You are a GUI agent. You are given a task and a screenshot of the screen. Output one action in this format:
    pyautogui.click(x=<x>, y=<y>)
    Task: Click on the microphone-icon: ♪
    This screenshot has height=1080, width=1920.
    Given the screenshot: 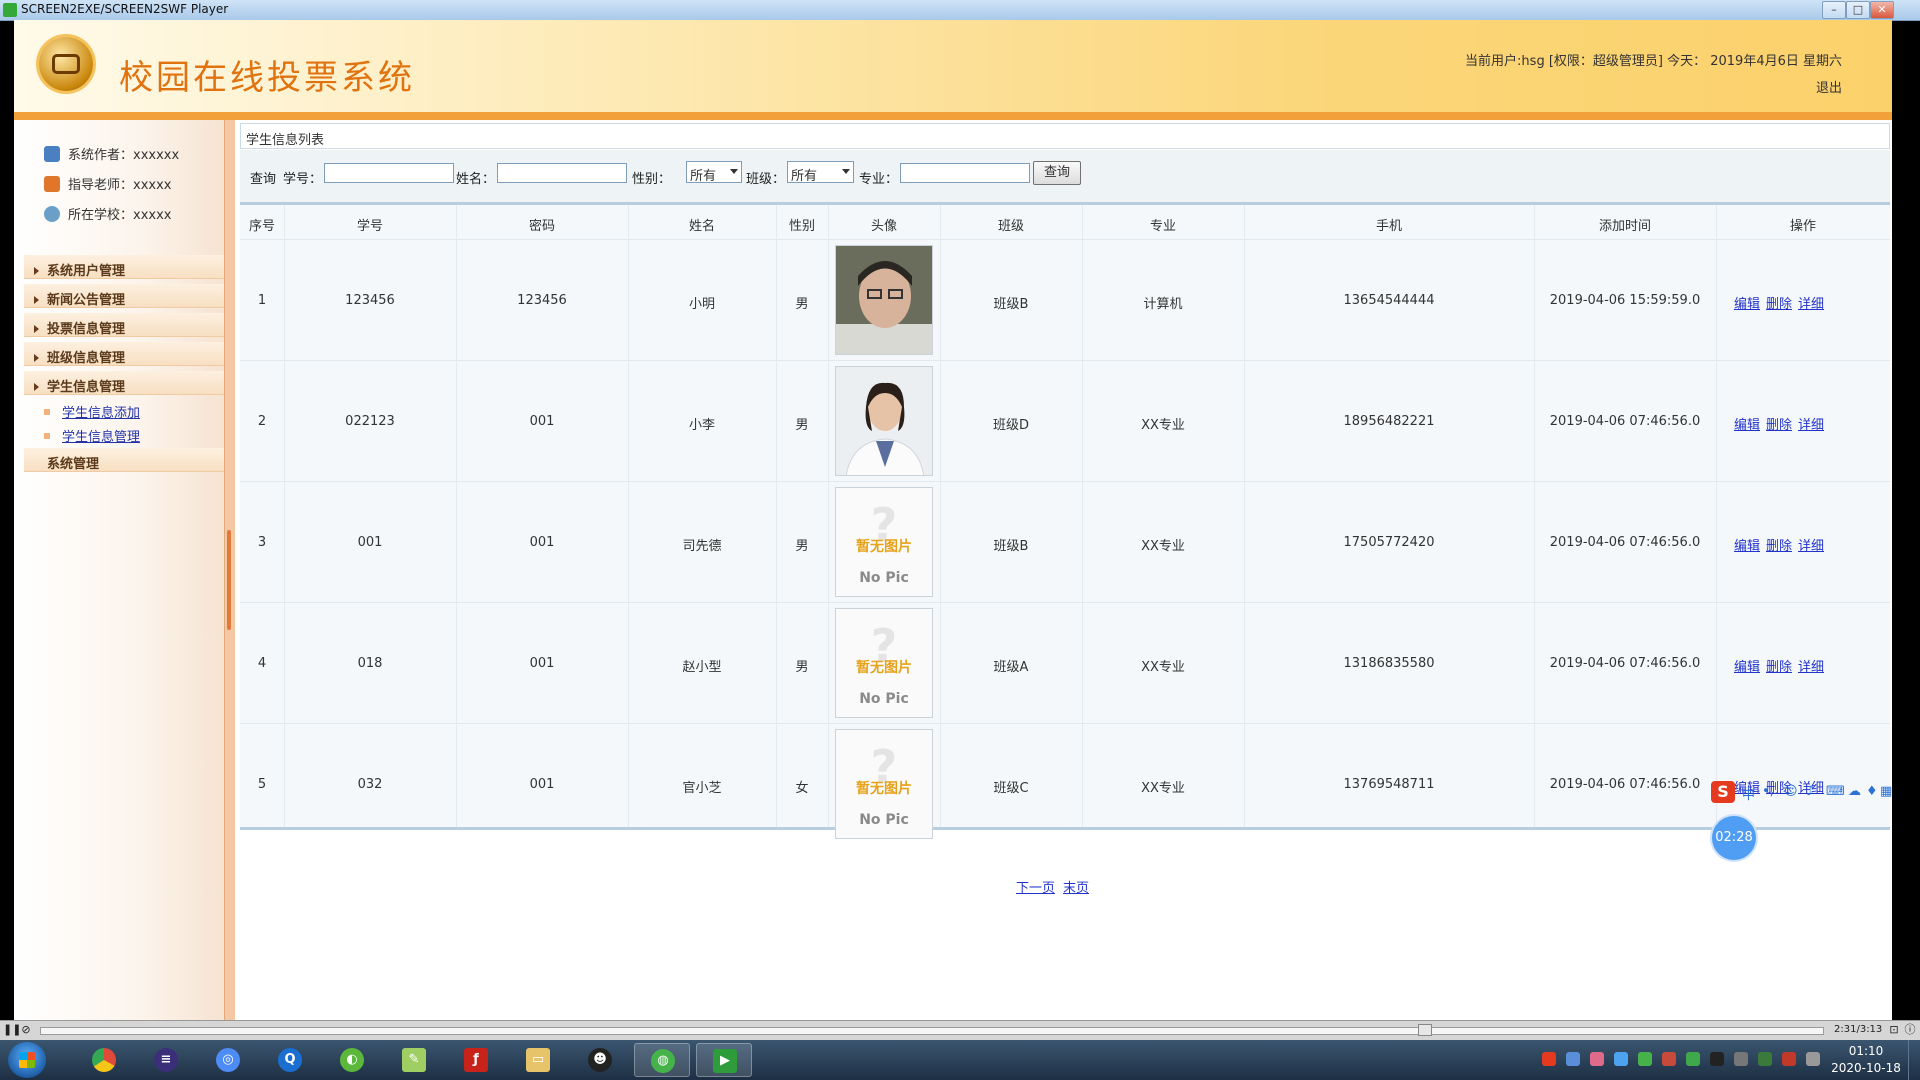 What is the action you would take?
    pyautogui.click(x=1810, y=791)
    